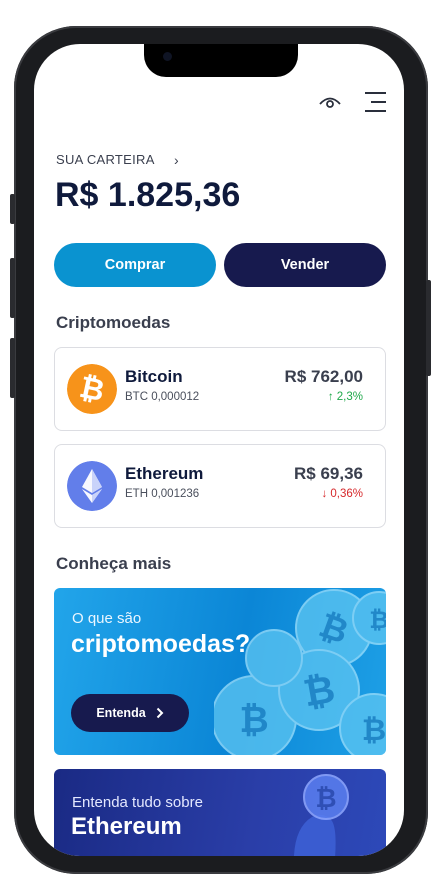 The width and height of the screenshot is (439, 890). I want to click on crypto-change: ↓ 0,36%, so click(342, 494).